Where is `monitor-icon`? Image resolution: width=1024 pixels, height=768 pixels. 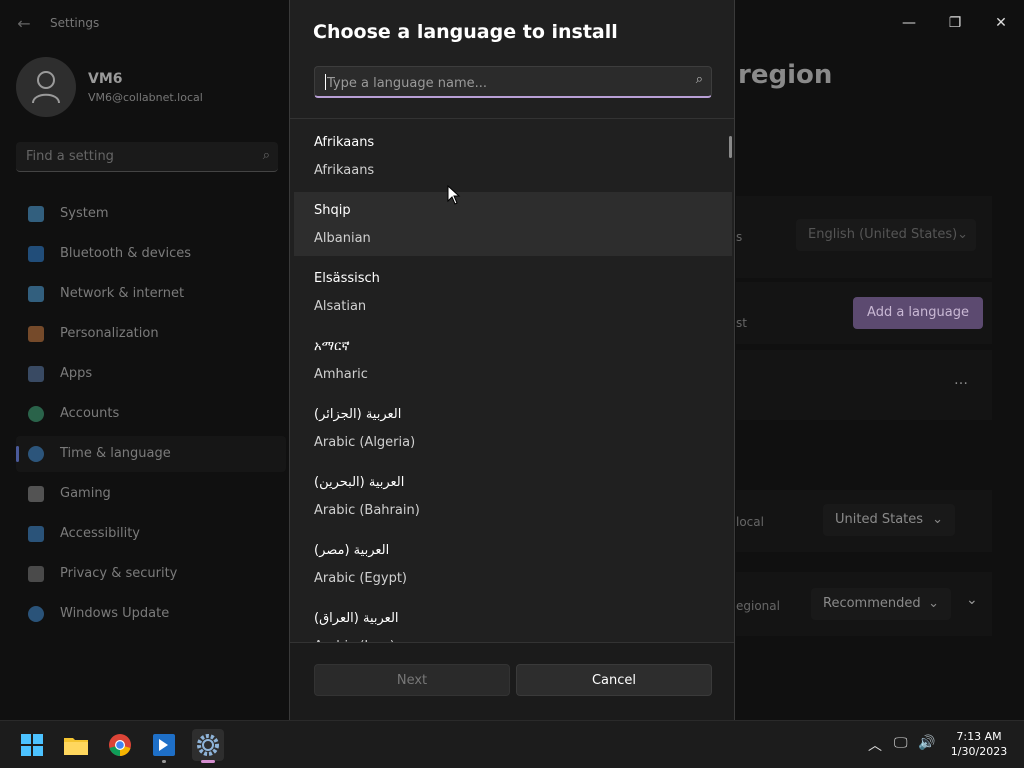
monitor-icon is located at coordinates (36, 214).